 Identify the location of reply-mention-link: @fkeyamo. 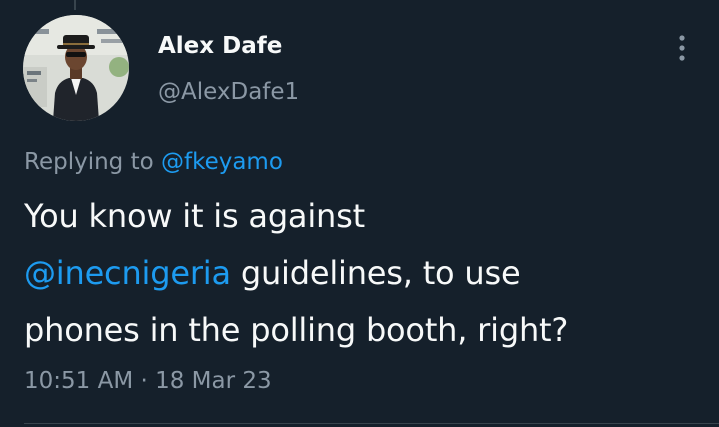
(222, 162).